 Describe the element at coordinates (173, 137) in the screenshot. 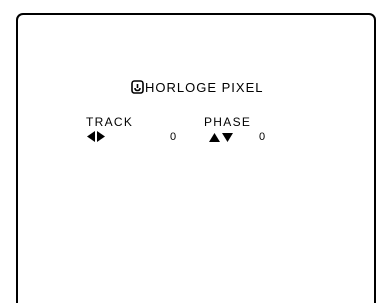

I see `track-value: 0` at that location.